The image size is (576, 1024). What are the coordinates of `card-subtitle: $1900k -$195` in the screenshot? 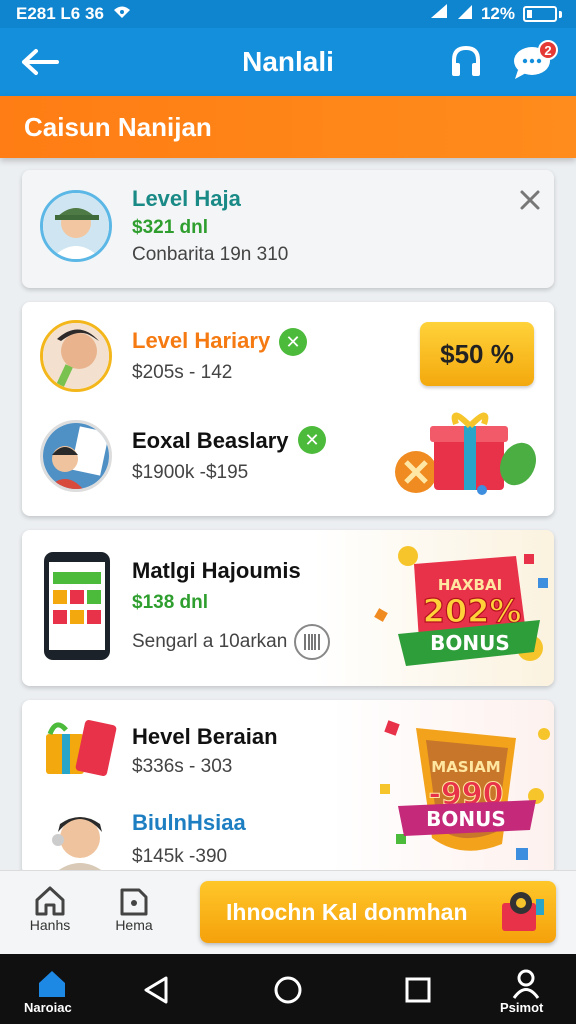 It's located at (190, 472).